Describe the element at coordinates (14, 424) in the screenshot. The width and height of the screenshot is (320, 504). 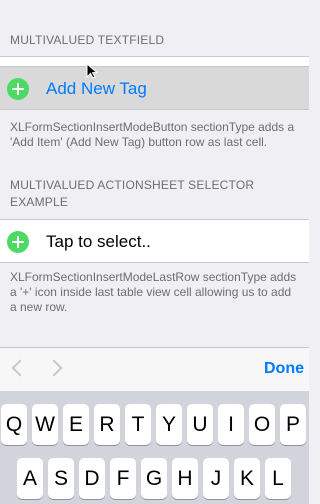
I see `key-q: Q` at that location.